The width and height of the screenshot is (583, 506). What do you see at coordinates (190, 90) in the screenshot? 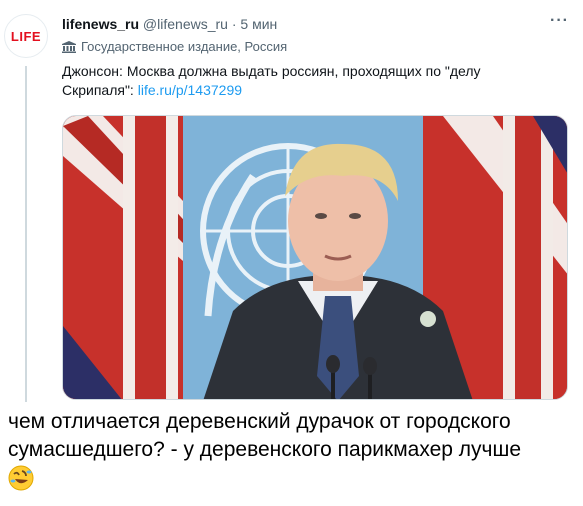
I see `tweet-link: life.ru/p/1437299` at bounding box center [190, 90].